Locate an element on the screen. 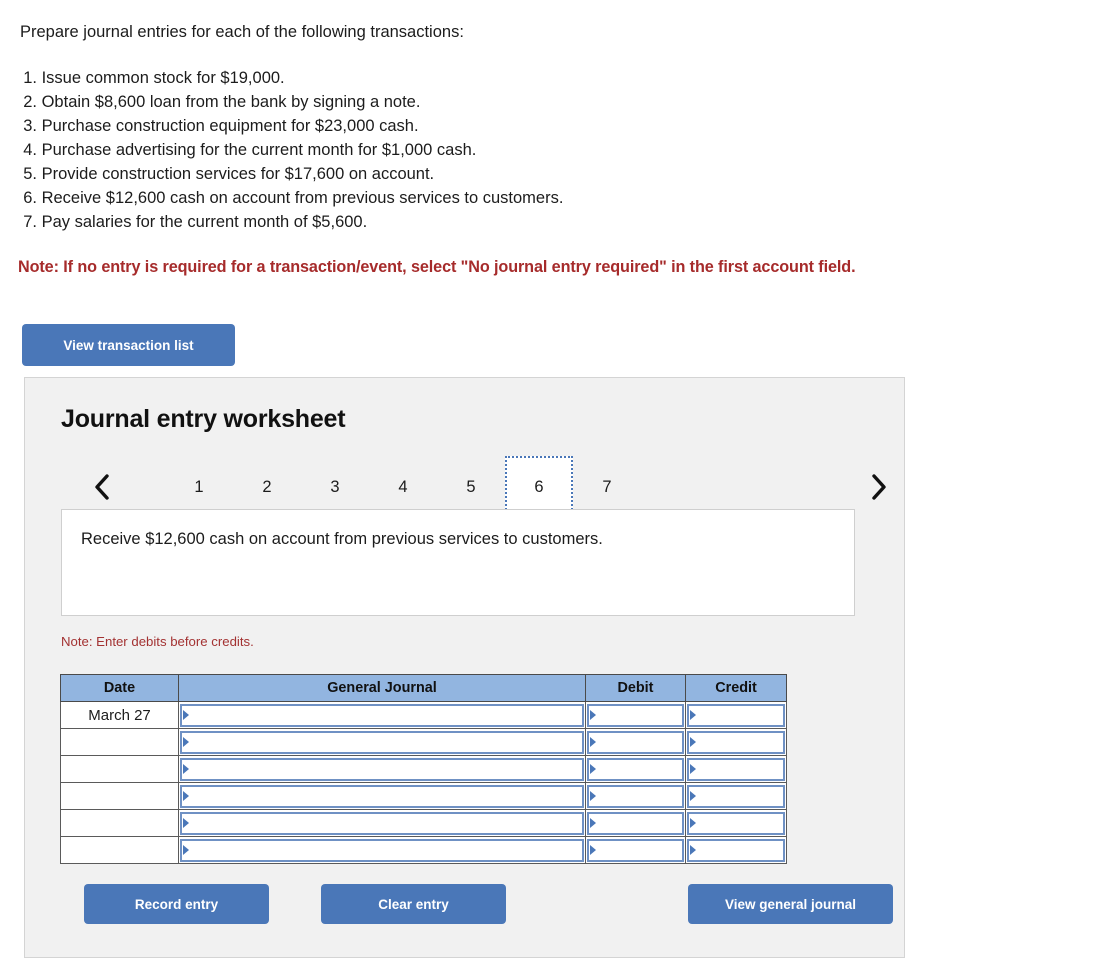  date-cell: March 27 is located at coordinates (119, 715).